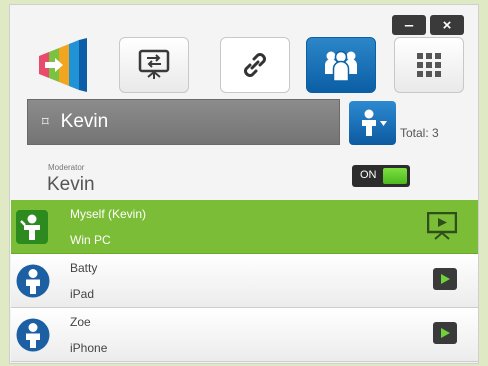 The height and width of the screenshot is (366, 488). I want to click on link-button, so click(255, 65).